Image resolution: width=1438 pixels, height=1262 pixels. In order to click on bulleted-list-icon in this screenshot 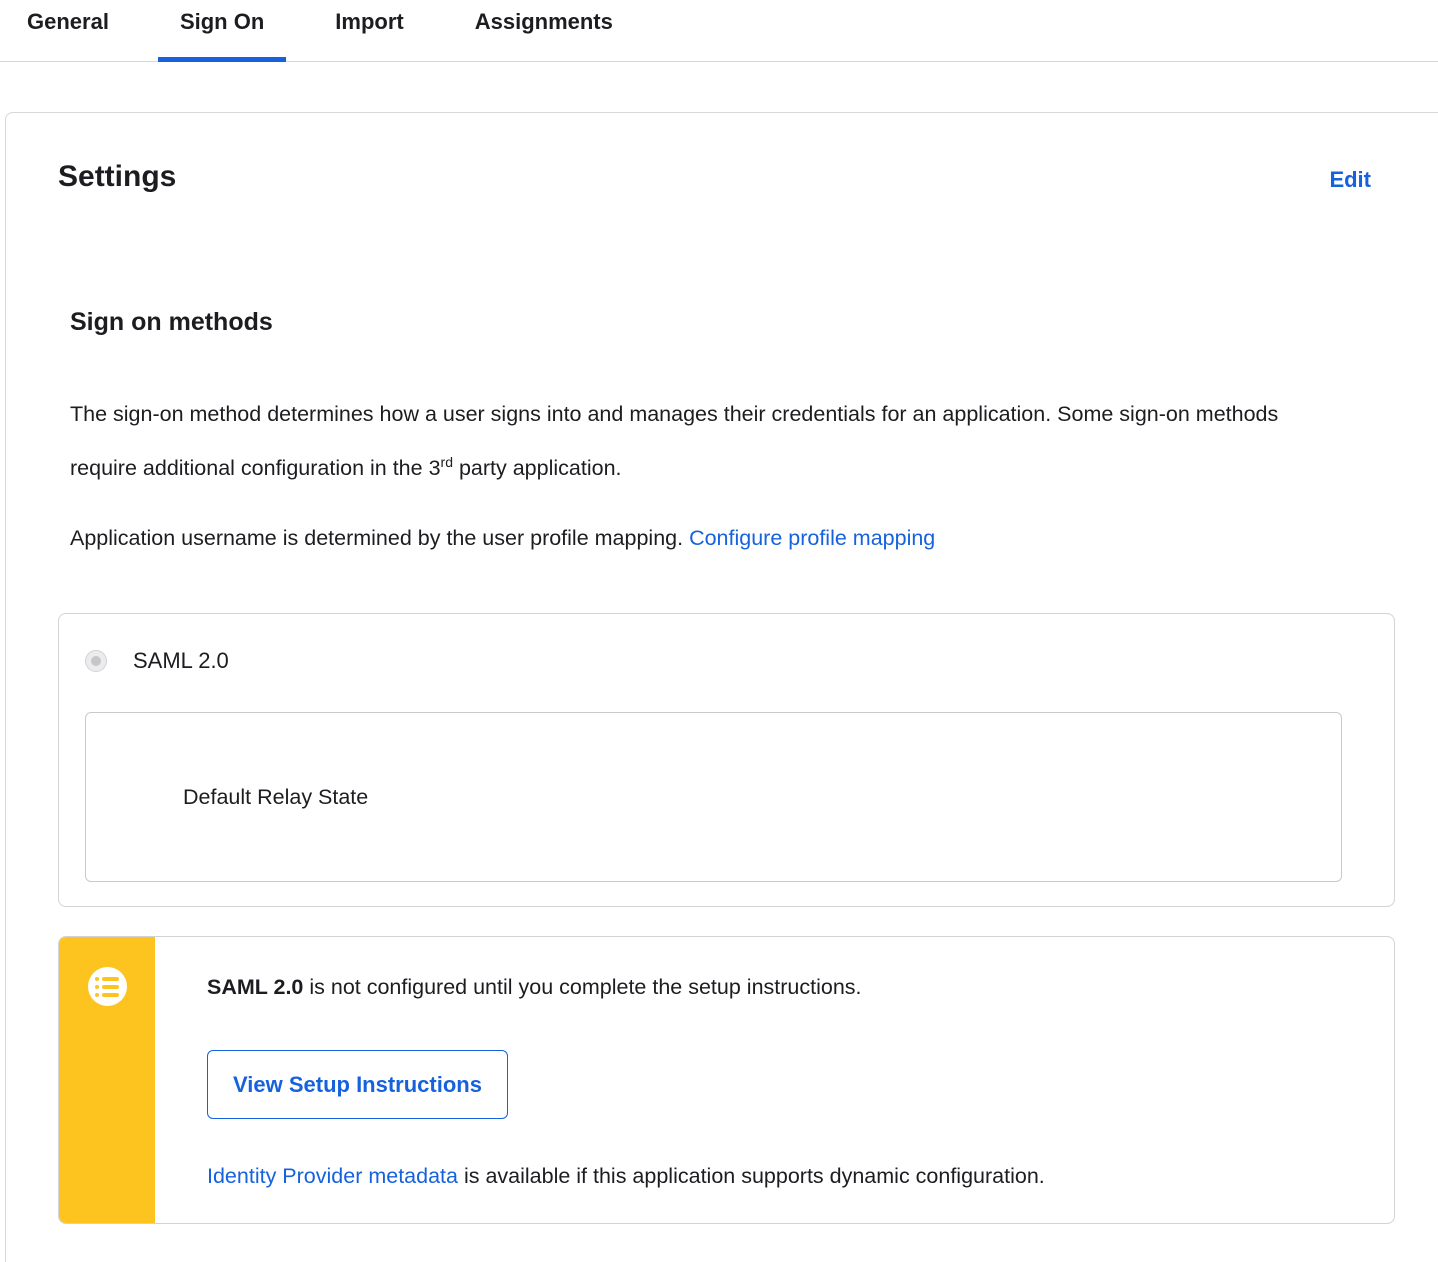, I will do `click(107, 987)`.